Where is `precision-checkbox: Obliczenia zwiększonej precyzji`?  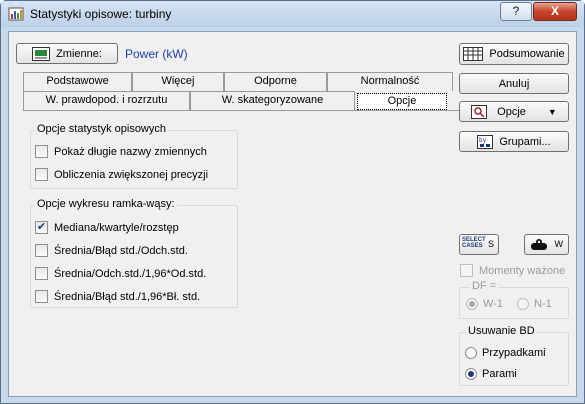 precision-checkbox: Obliczenia zwiększonej precyzji is located at coordinates (121, 174).